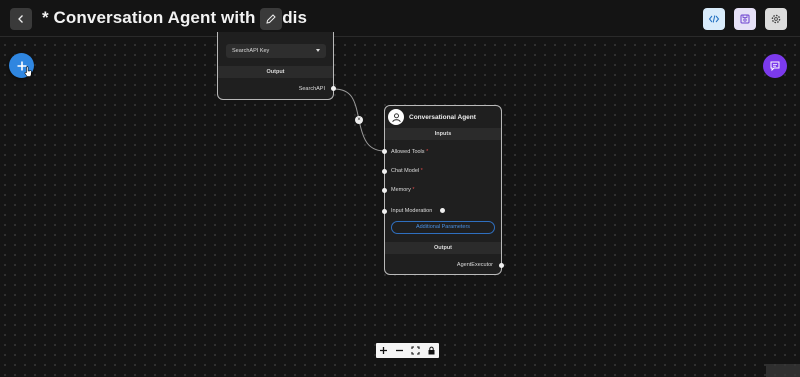 Image resolution: width=800 pixels, height=377 pixels. I want to click on node-title: Conversational Agent, so click(442, 117).